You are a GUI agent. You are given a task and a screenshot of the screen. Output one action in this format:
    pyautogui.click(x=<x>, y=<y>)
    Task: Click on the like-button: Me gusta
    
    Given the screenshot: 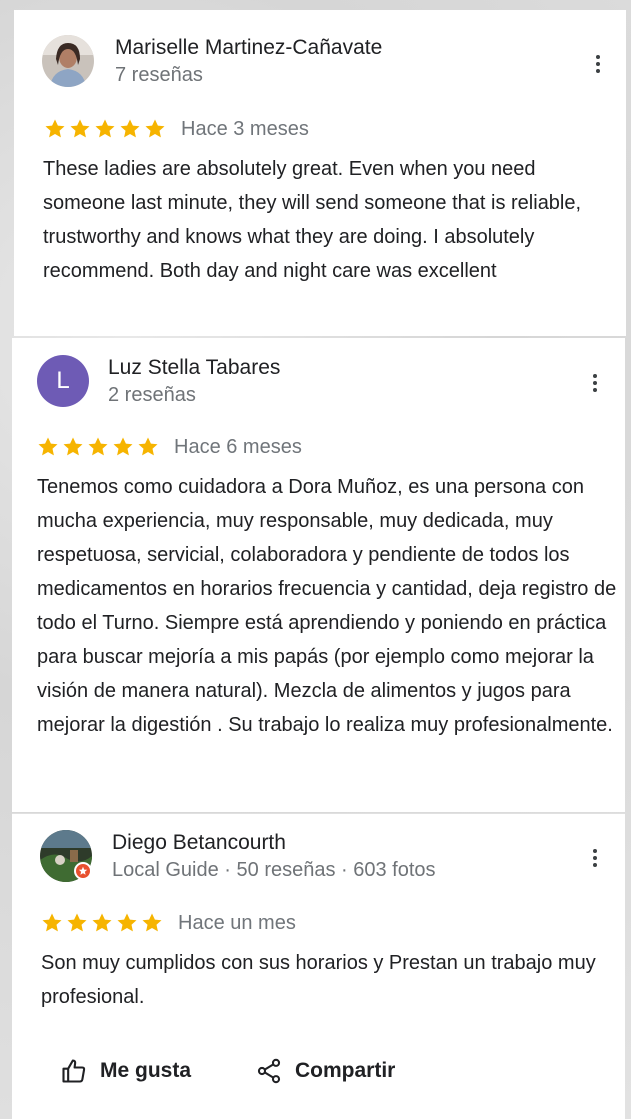 What is the action you would take?
    pyautogui.click(x=125, y=1071)
    